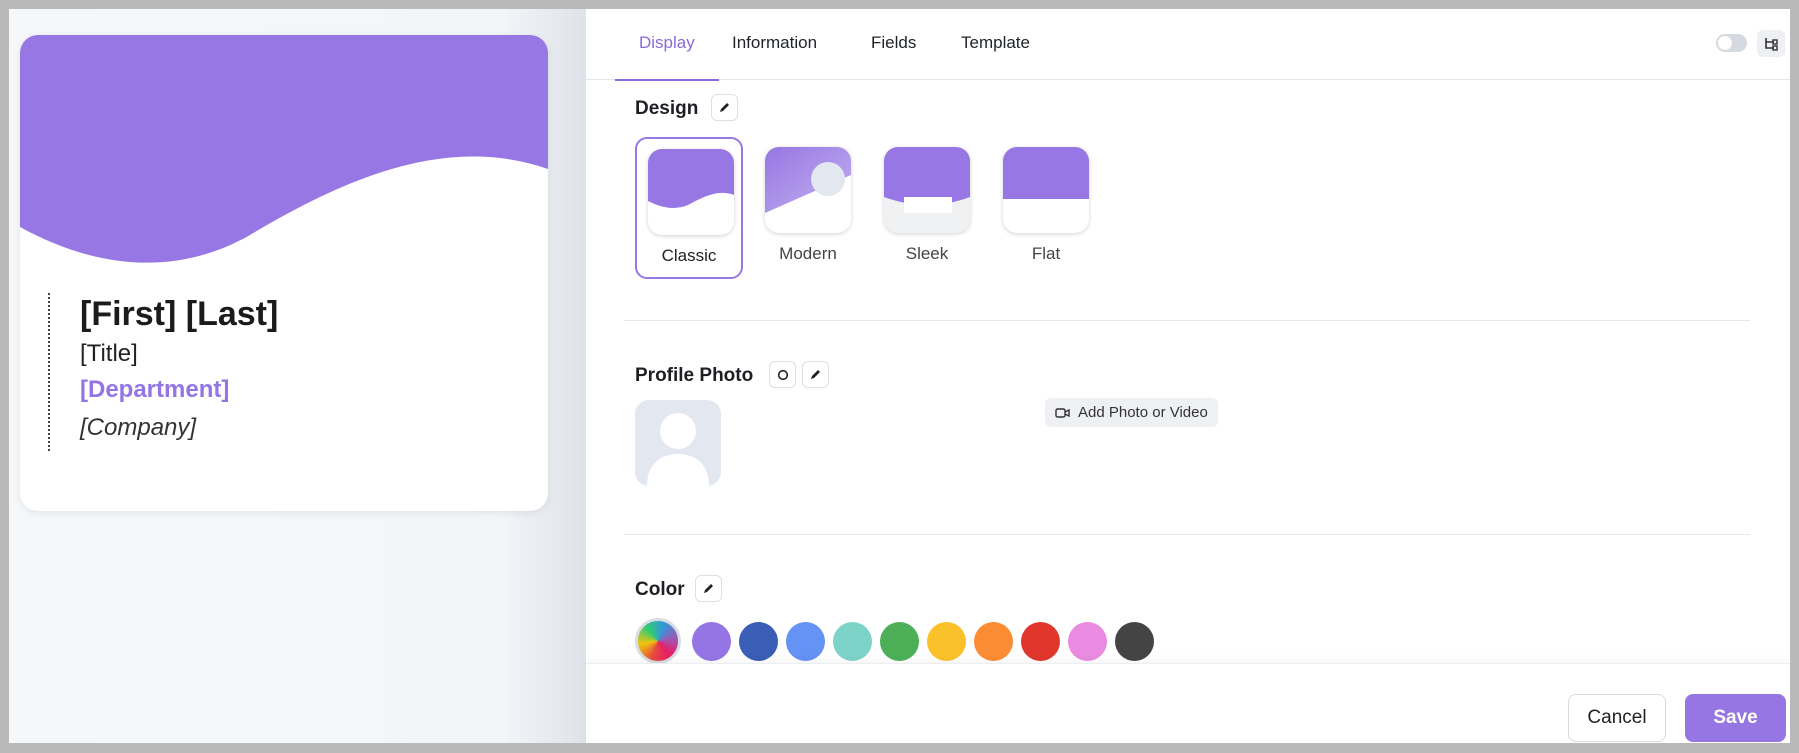 Image resolution: width=1799 pixels, height=753 pixels. Describe the element at coordinates (946, 641) in the screenshot. I see `color-swatch-yellow` at that location.